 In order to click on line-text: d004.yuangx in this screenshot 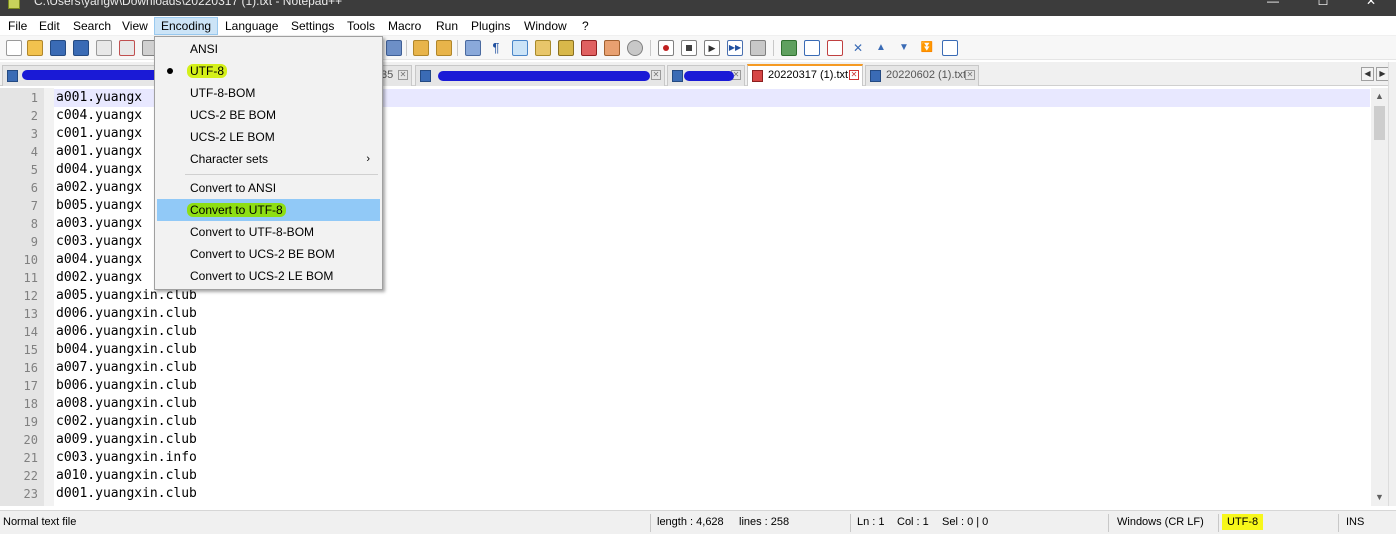, I will do `click(99, 170)`.